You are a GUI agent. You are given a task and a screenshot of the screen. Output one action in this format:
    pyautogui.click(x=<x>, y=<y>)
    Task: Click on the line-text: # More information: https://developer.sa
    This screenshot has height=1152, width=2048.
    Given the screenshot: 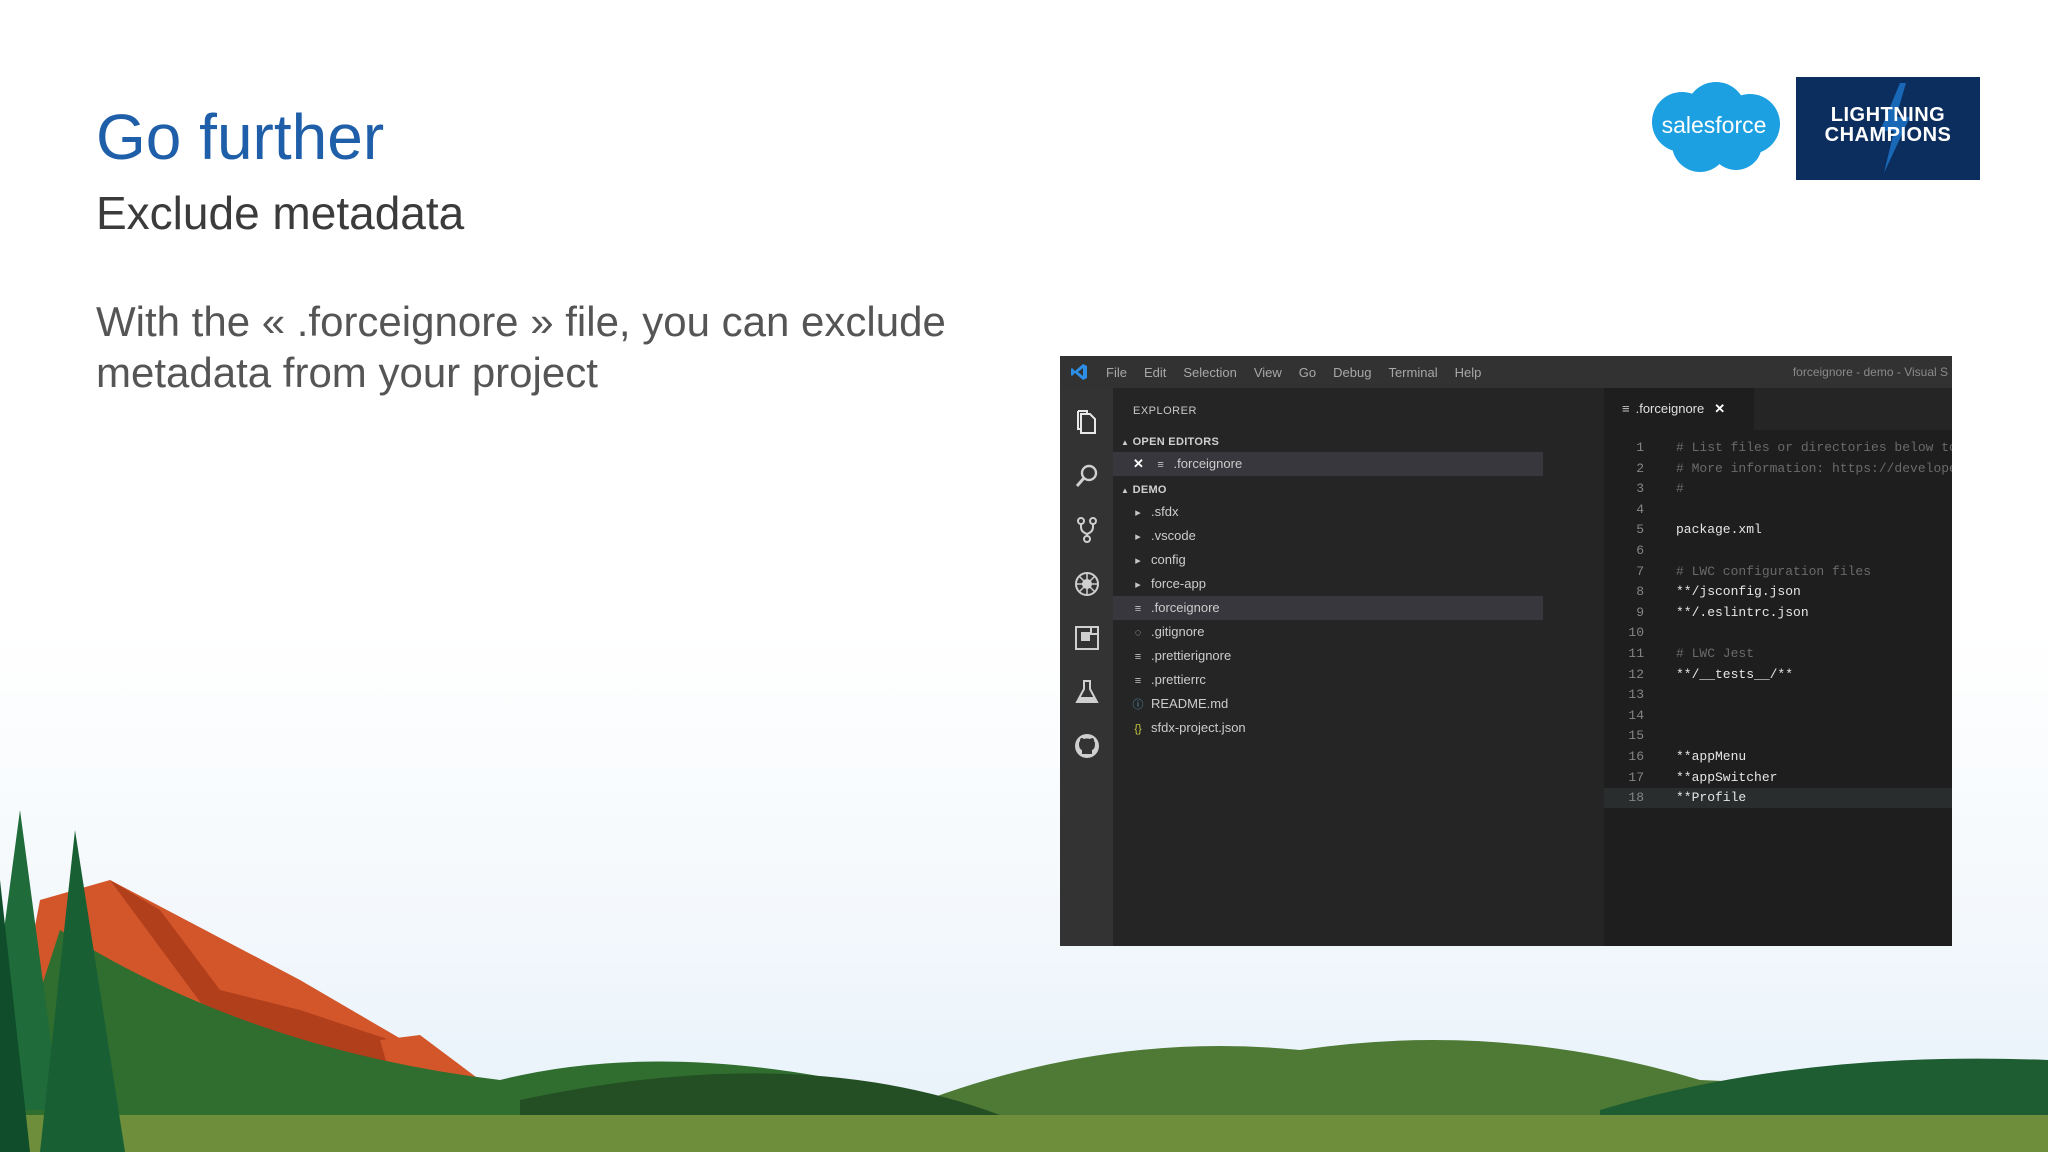 What is the action you would take?
    pyautogui.click(x=1814, y=468)
    